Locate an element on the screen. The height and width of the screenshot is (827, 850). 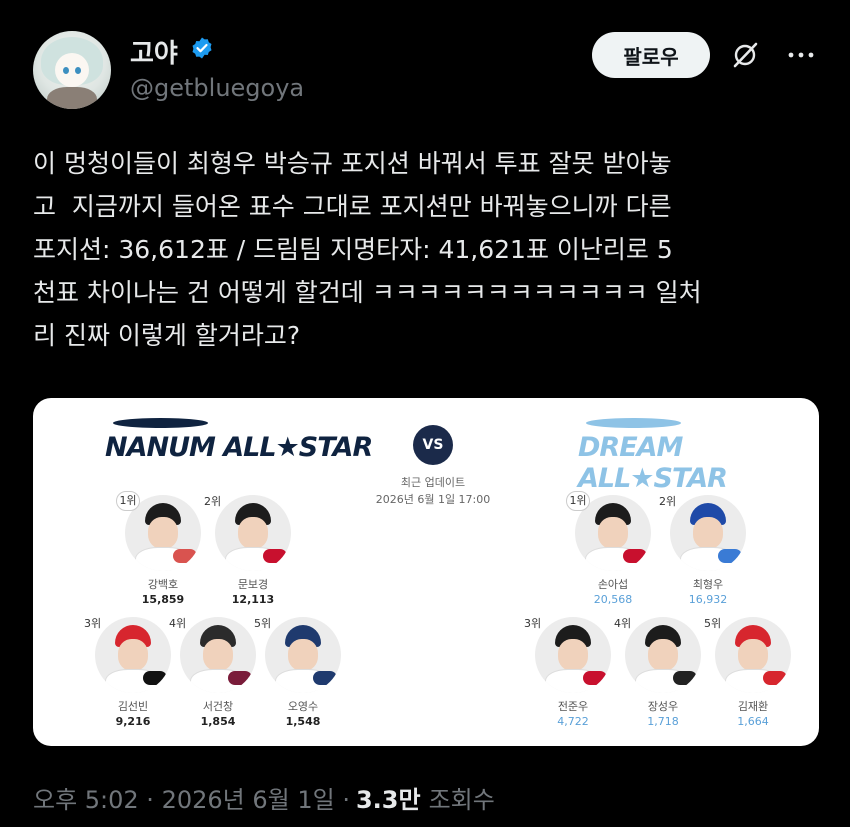
dream-player-card: 4위 장성우 1,718 is located at coordinates (661, 672).